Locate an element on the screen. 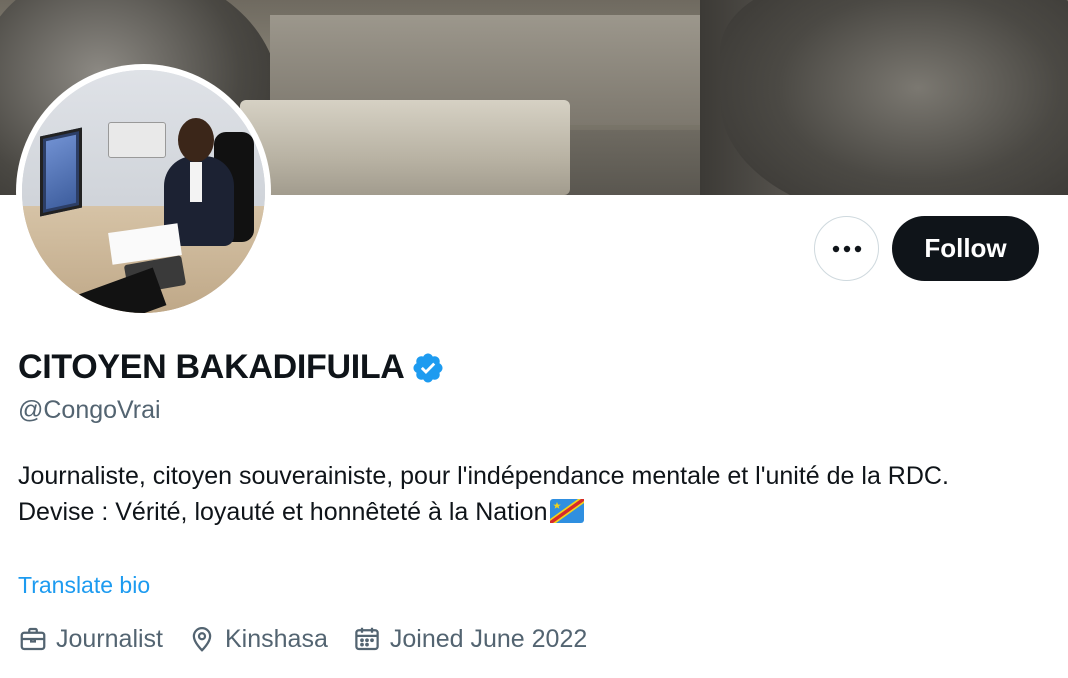  briefcase-icon is located at coordinates (33, 639).